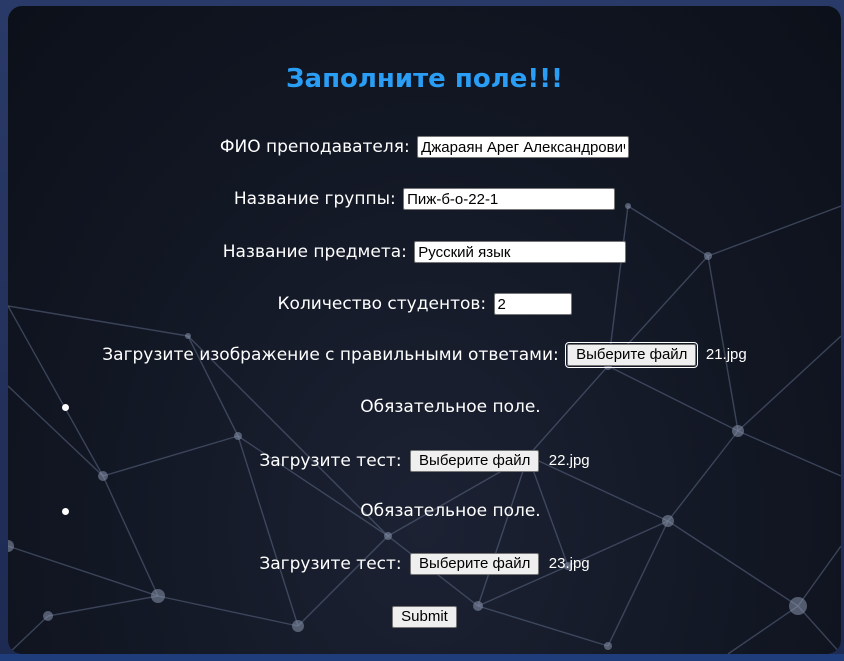 The image size is (844, 661). I want to click on test-upload-row: Загрузите тест: Выберите файл 22.jpg, so click(424, 461).